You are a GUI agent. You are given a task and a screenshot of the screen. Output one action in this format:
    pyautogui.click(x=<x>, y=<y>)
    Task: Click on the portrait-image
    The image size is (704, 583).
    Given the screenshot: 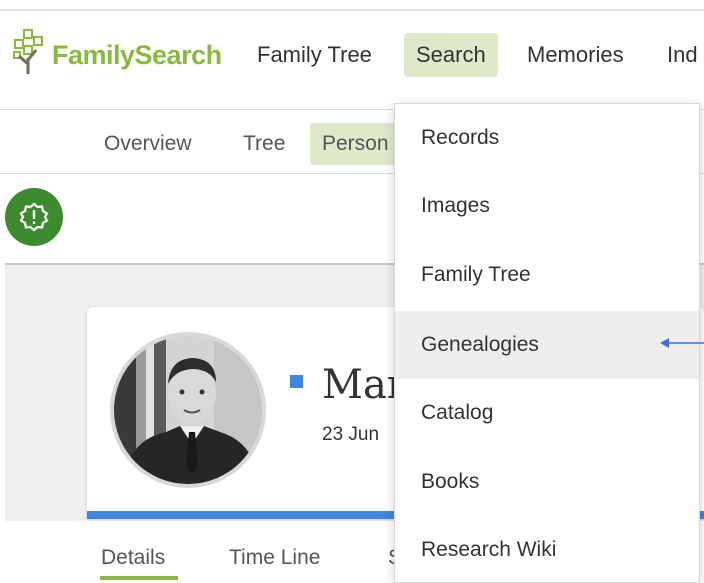 What is the action you would take?
    pyautogui.click(x=188, y=410)
    